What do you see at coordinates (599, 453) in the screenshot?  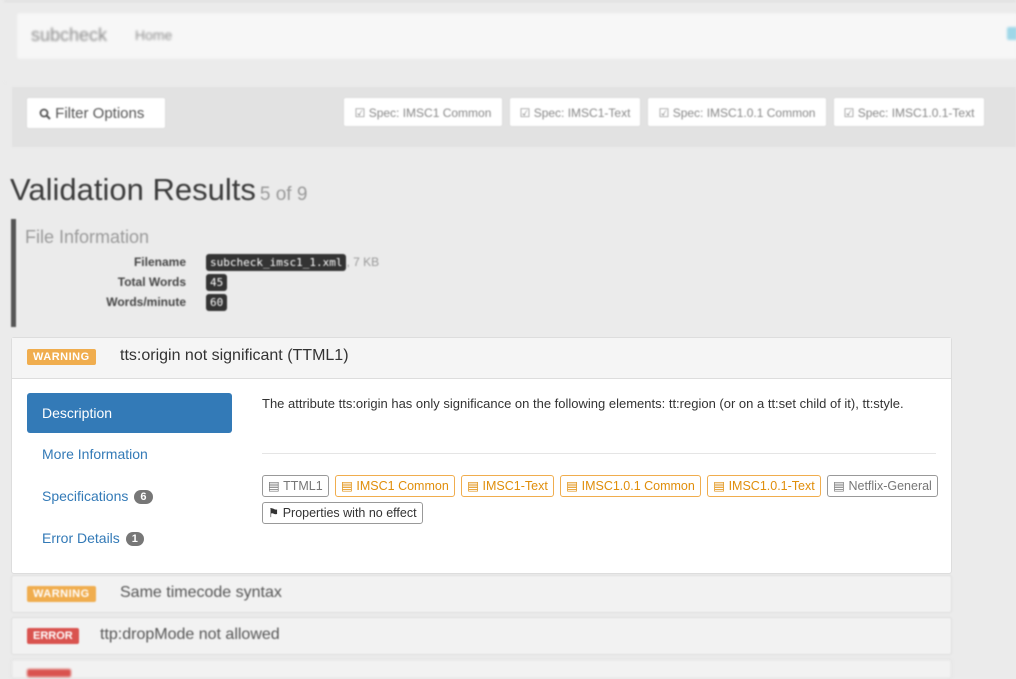 I see `divider` at bounding box center [599, 453].